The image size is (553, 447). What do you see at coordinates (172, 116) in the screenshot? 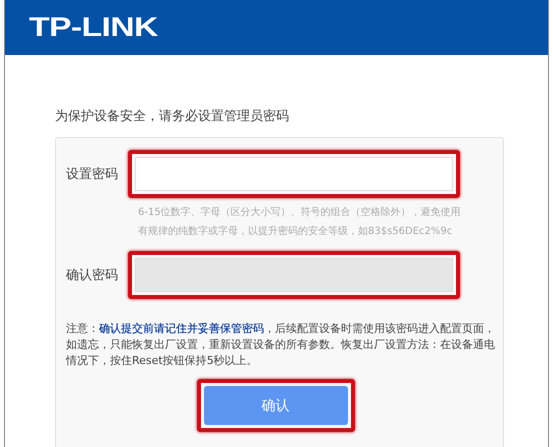
I see `prompt-text: 为保护设备安全，请务必设置管理员密码` at bounding box center [172, 116].